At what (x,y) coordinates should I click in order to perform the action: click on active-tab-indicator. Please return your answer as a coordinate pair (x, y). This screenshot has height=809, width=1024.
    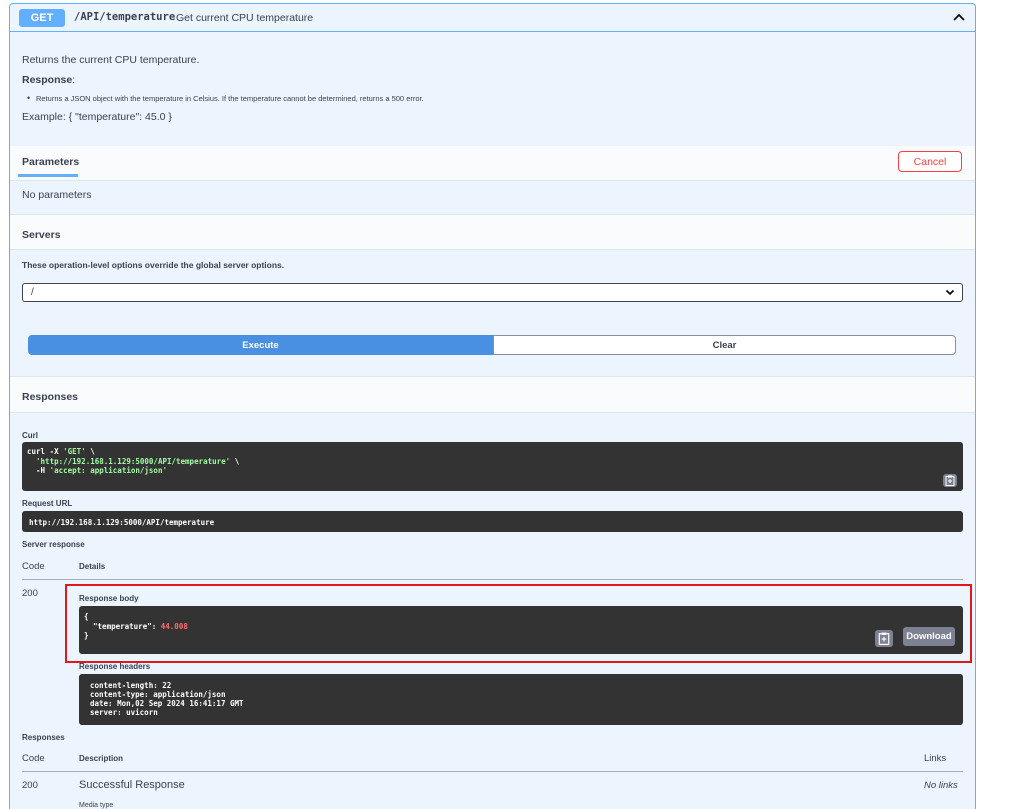
    Looking at the image, I should click on (48, 175).